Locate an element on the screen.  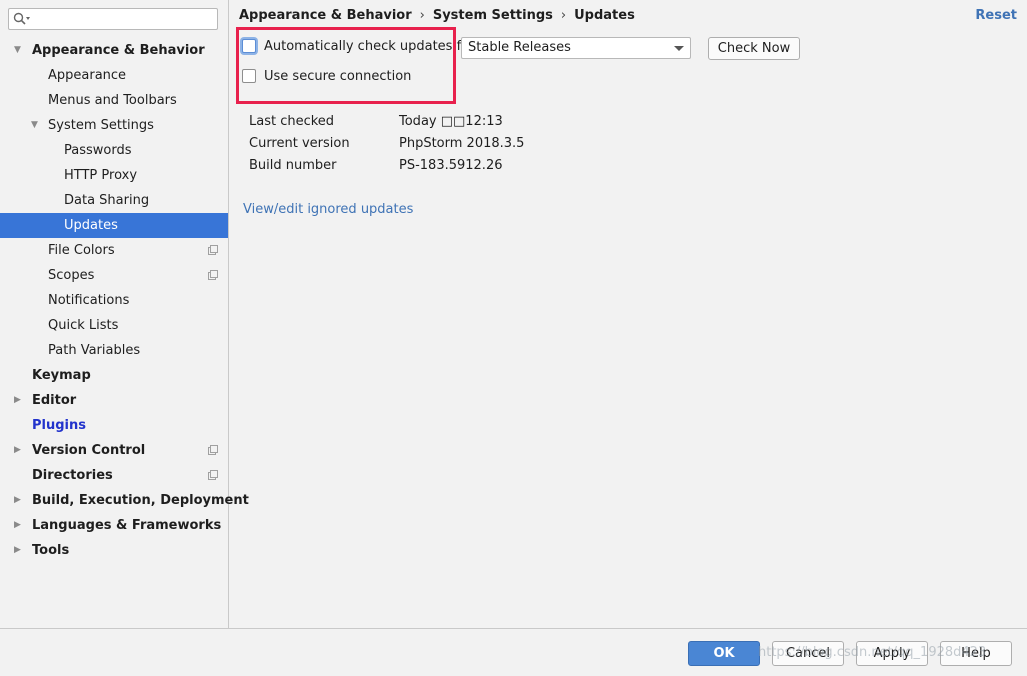
cancel-button: Cancel is located at coordinates (808, 653).